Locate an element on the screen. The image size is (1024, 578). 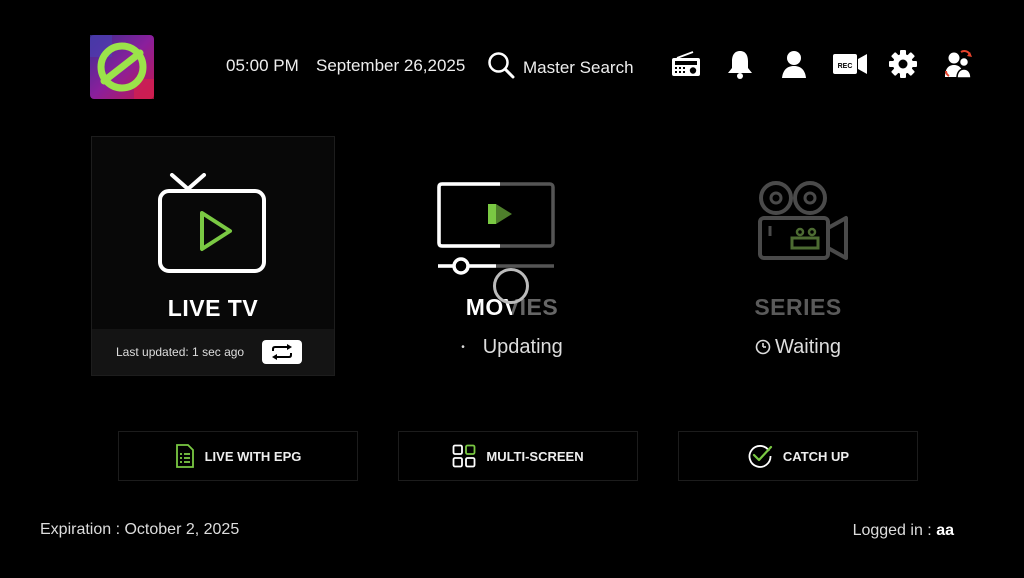
series-status: Waiting is located at coordinates (798, 347).